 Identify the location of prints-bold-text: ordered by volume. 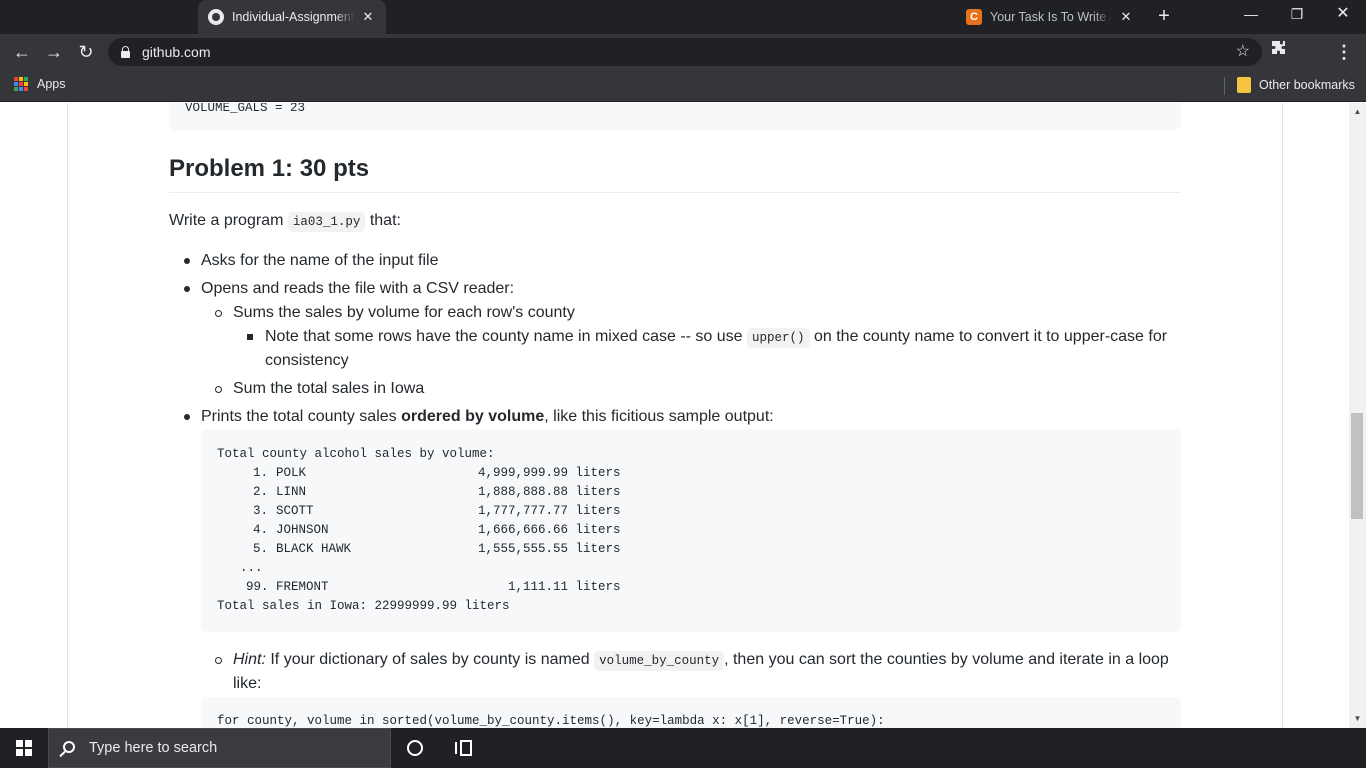
(473, 416).